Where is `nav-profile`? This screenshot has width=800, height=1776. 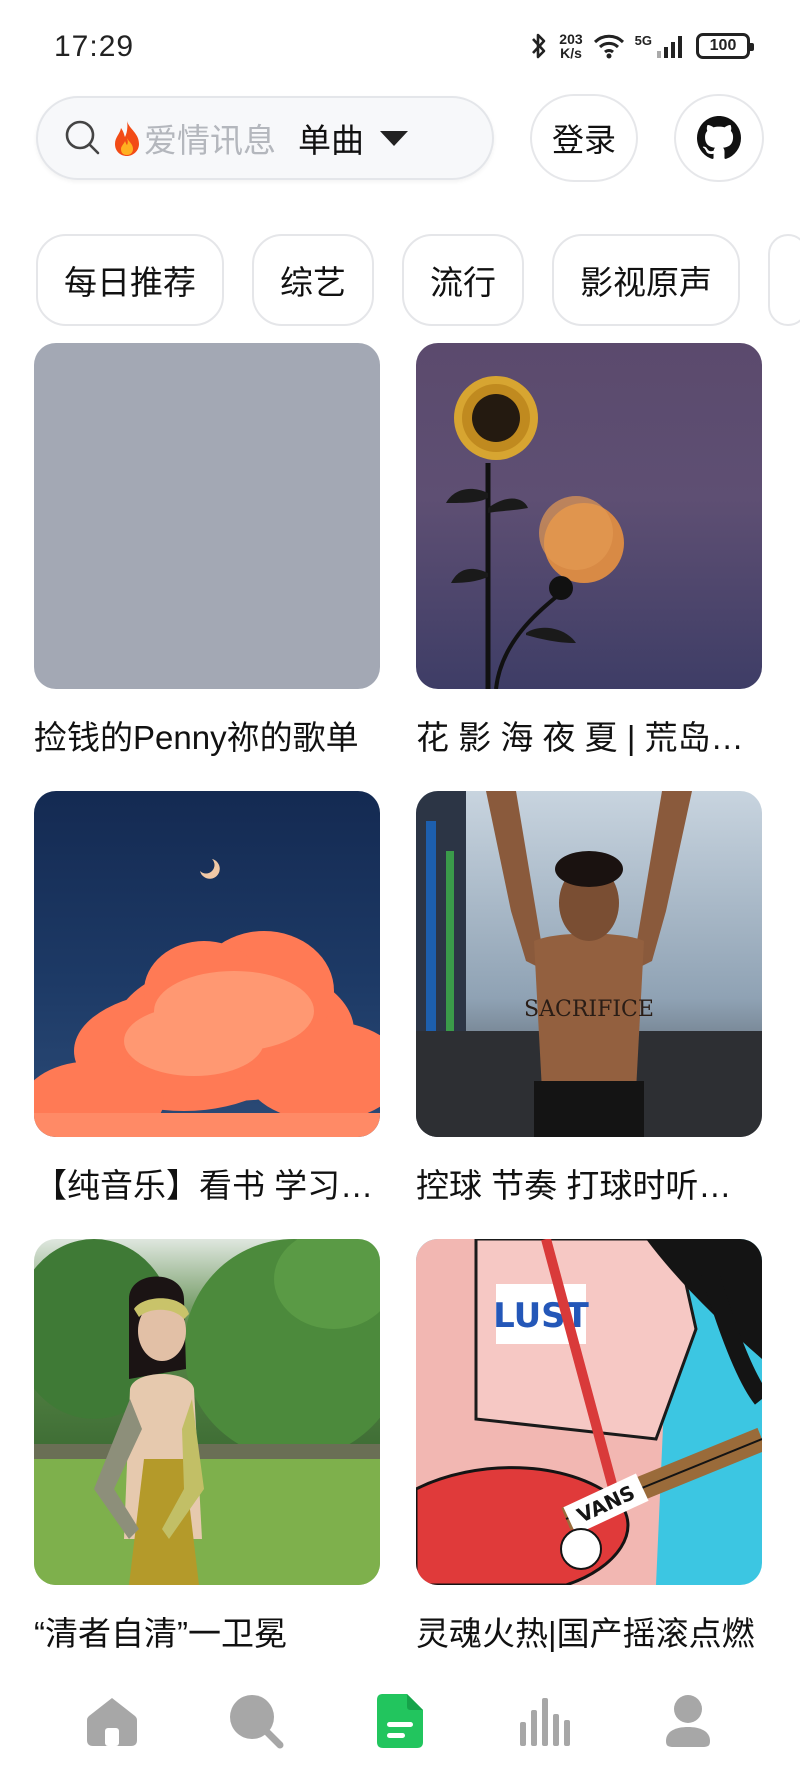 nav-profile is located at coordinates (688, 1721).